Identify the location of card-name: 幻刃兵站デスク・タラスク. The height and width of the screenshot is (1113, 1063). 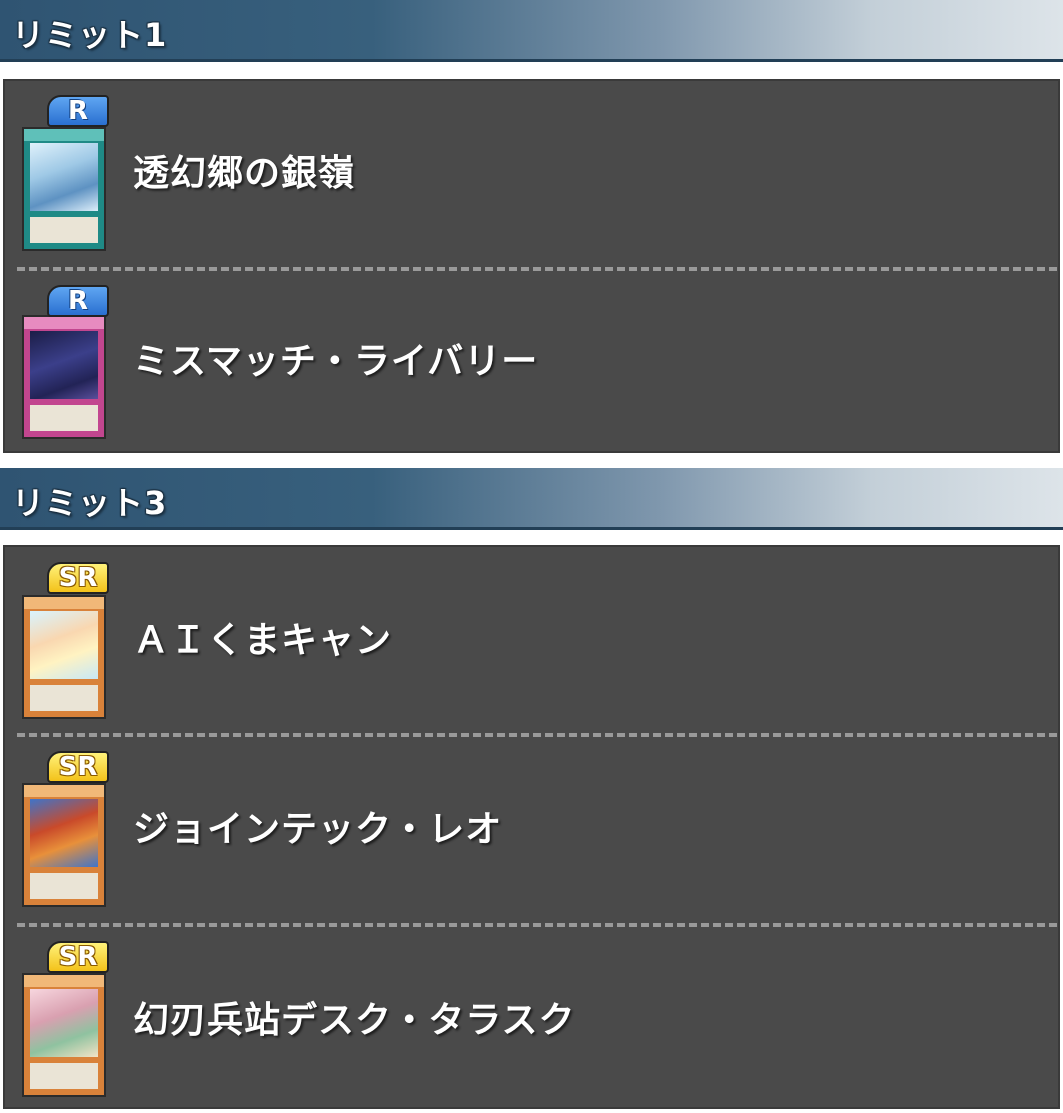
(354, 1020).